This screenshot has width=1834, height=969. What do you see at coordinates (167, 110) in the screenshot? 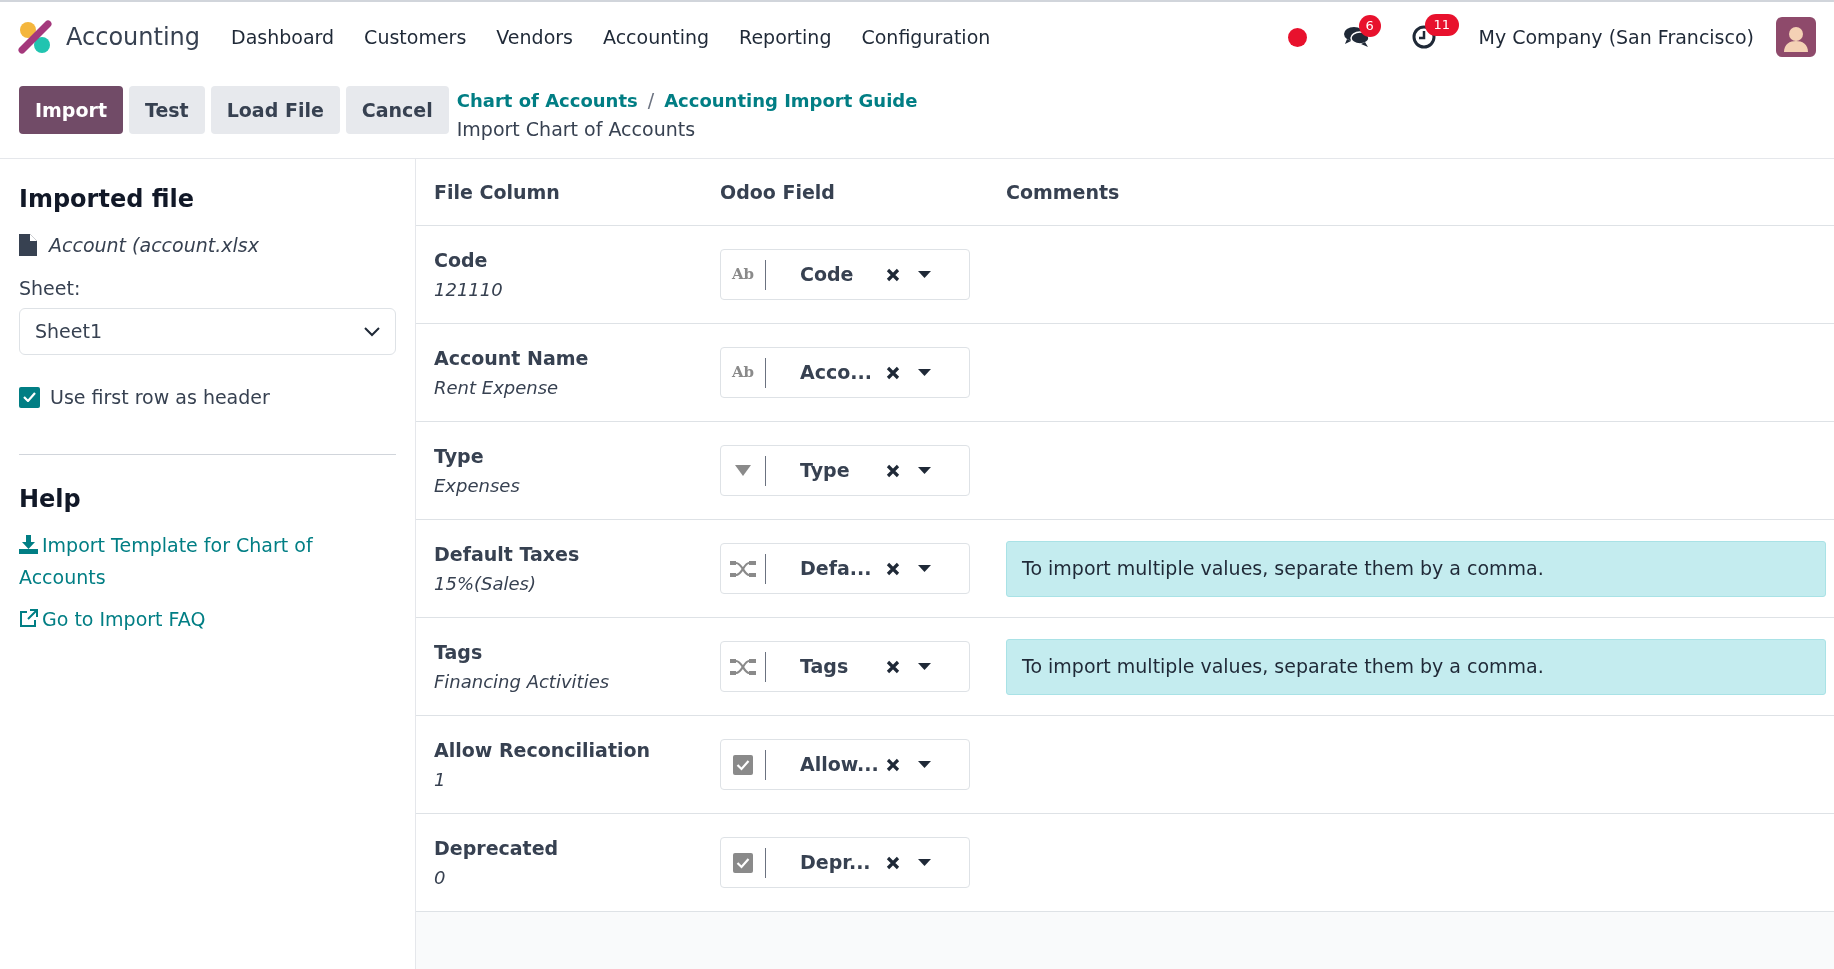
I see `toolbar-button: Test` at bounding box center [167, 110].